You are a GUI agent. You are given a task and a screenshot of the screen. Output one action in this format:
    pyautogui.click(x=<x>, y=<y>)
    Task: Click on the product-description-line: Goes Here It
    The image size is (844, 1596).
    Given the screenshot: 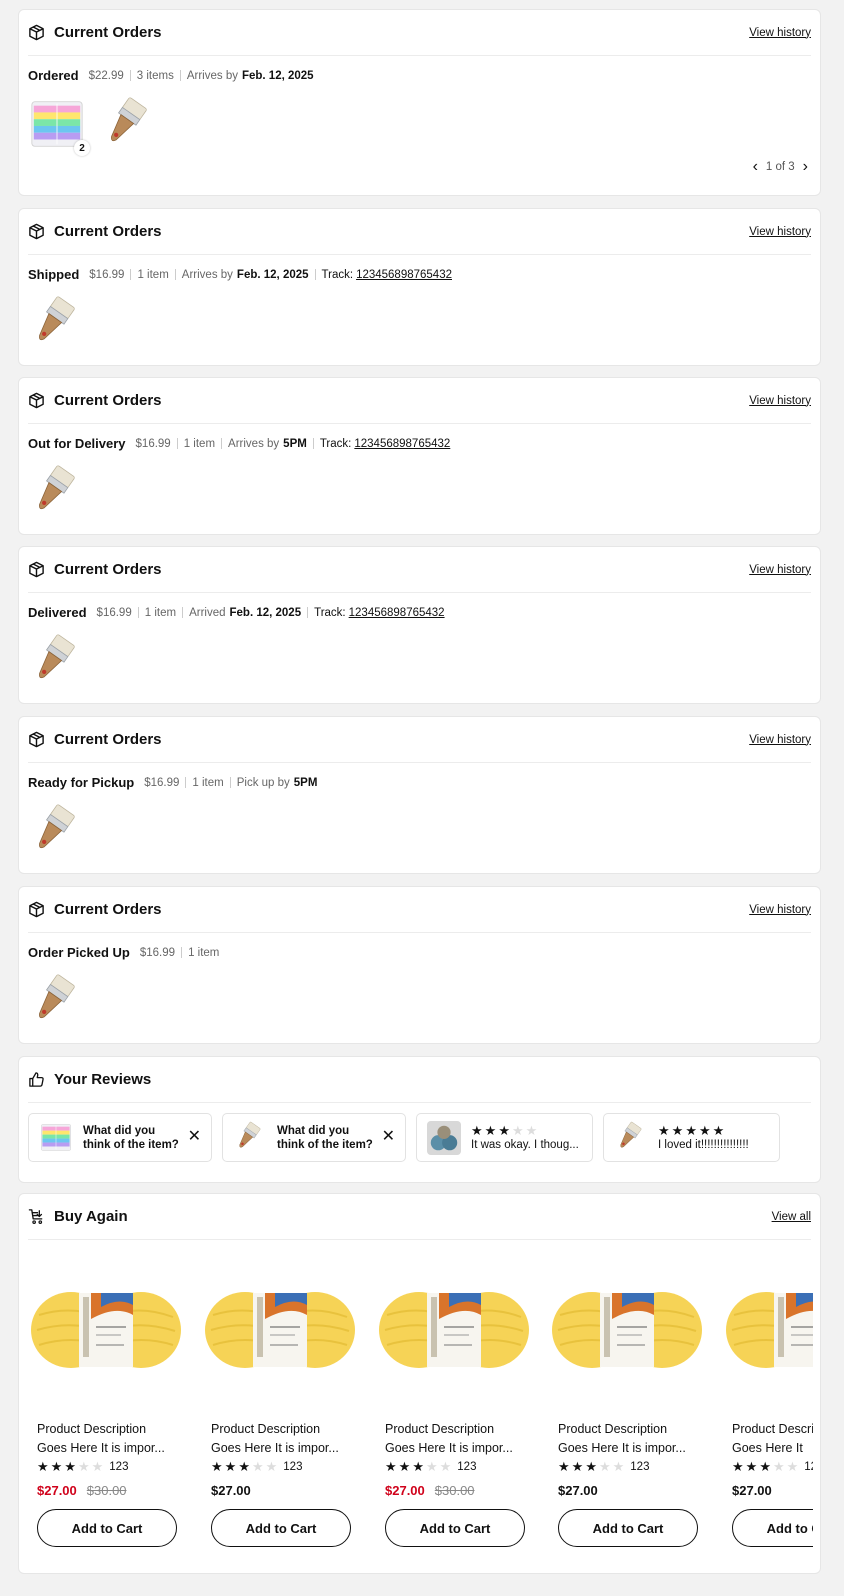 What is the action you would take?
    pyautogui.click(x=767, y=1448)
    